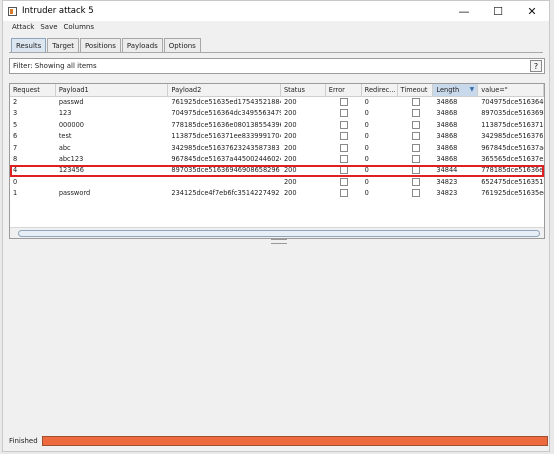 The image size is (554, 454). What do you see at coordinates (74, 193) in the screenshot?
I see `payload1-cell: password` at bounding box center [74, 193].